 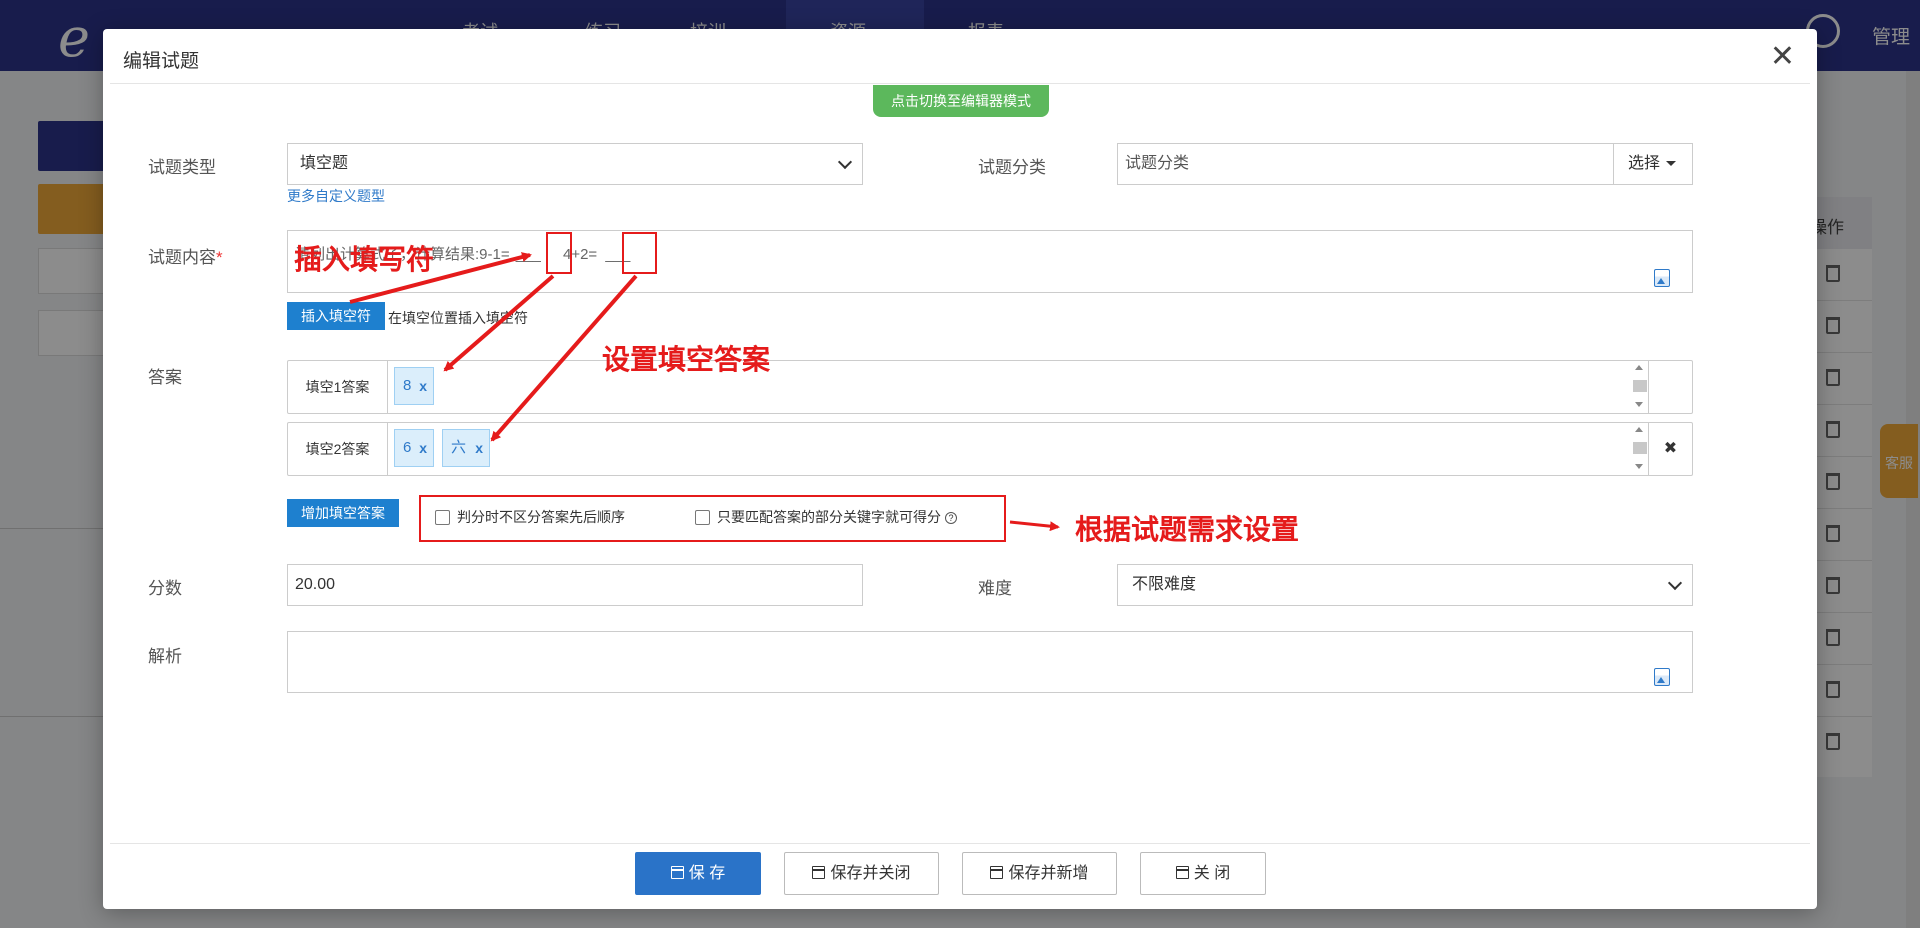 I want to click on arrow-insert-blank, so click(x=440, y=278).